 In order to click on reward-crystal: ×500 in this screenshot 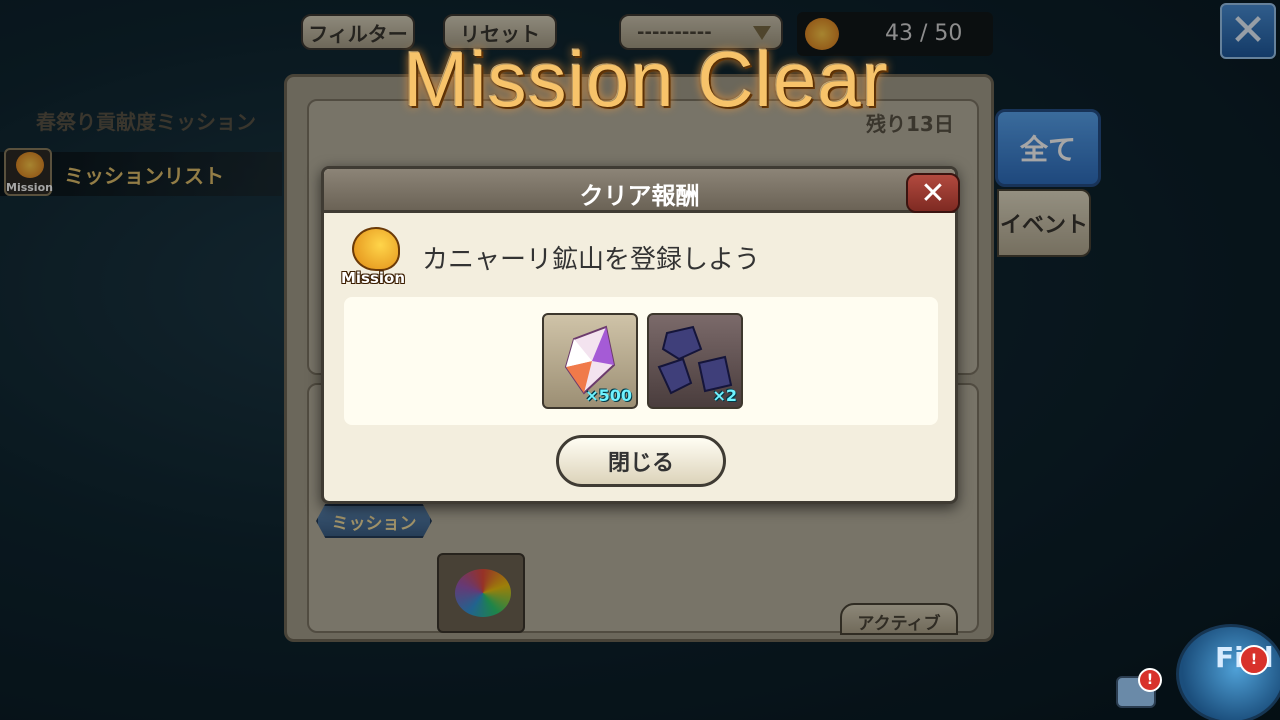, I will do `click(590, 361)`.